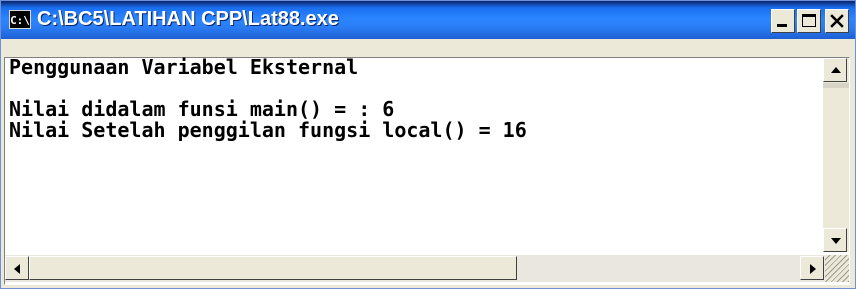 Image resolution: width=856 pixels, height=289 pixels. Describe the element at coordinates (837, 268) in the screenshot. I see `resize-grip-icon` at that location.